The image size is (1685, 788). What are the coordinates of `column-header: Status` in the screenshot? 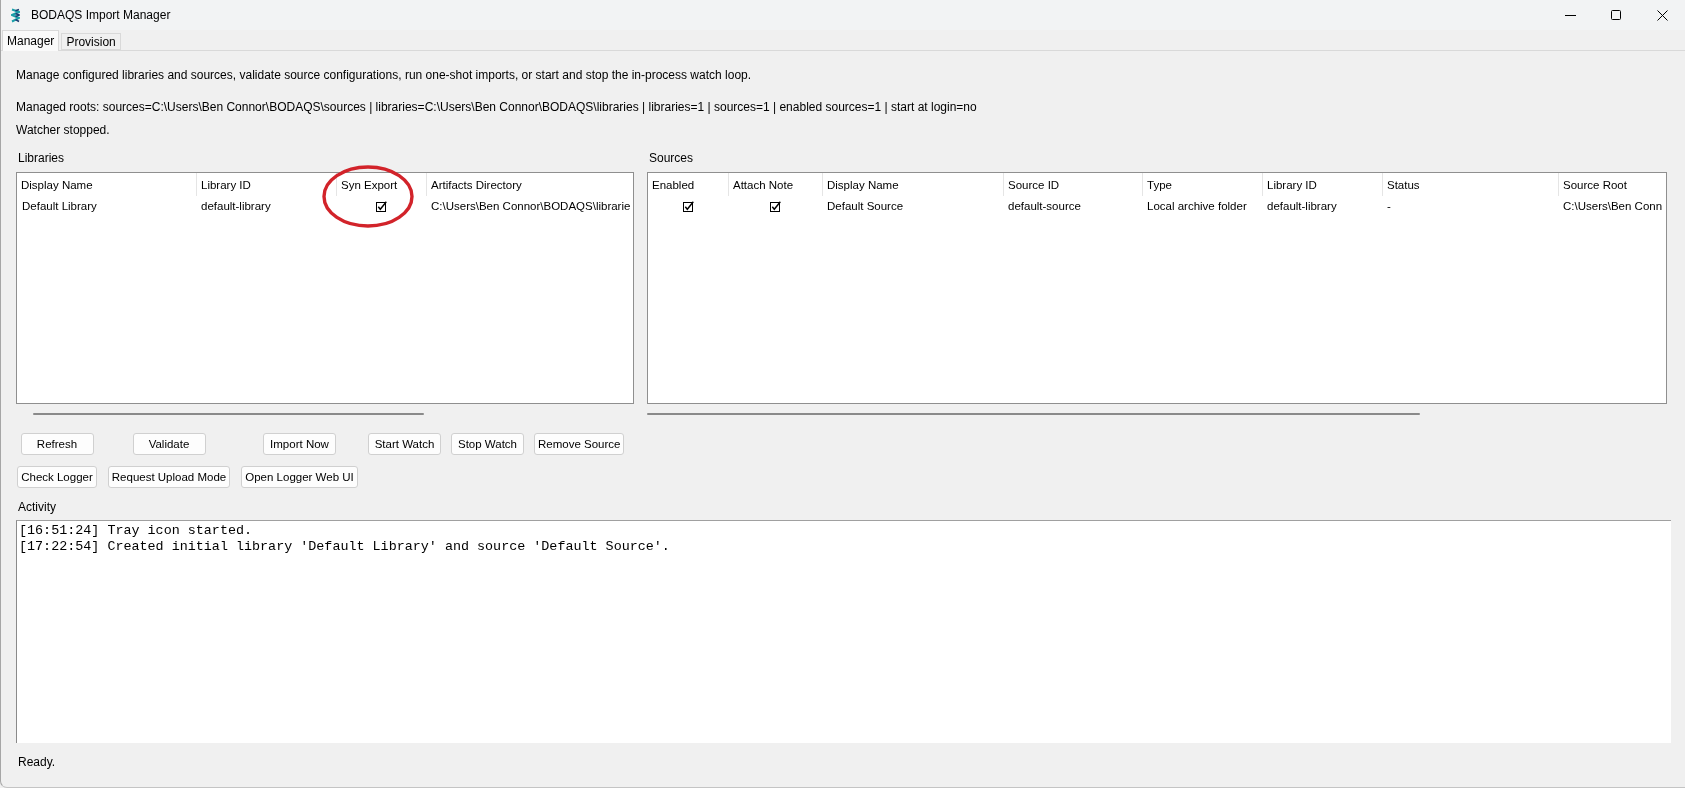 It's located at (1403, 184).